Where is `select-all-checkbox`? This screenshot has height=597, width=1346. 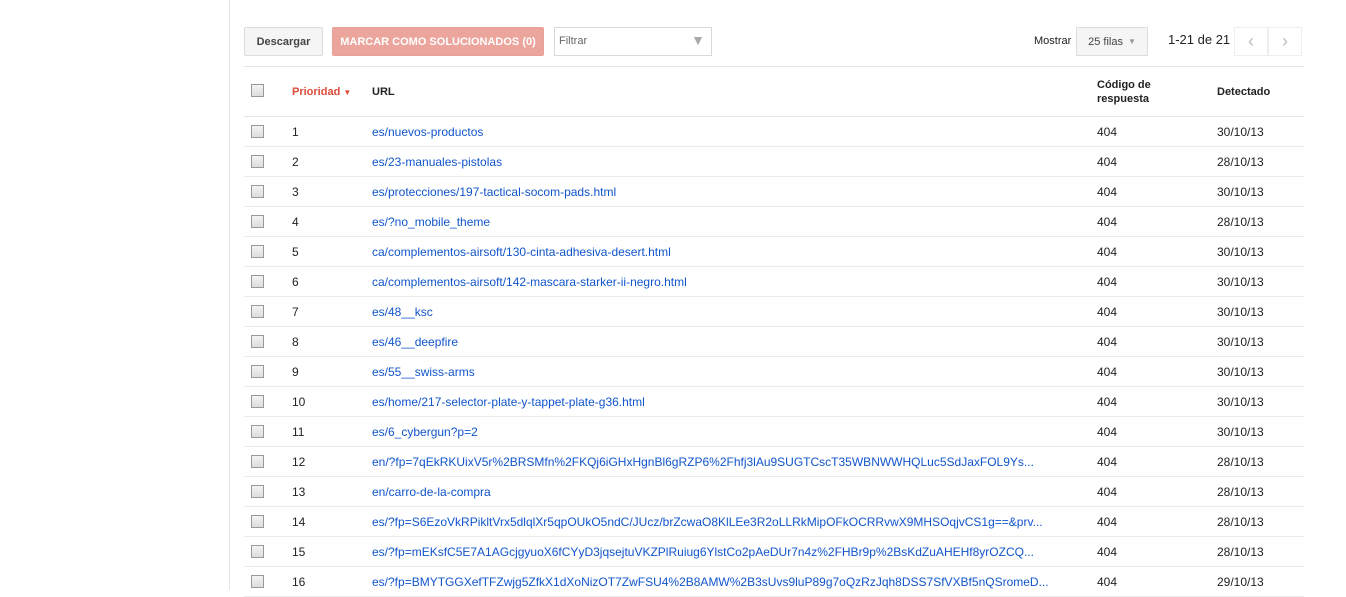 select-all-checkbox is located at coordinates (257, 90).